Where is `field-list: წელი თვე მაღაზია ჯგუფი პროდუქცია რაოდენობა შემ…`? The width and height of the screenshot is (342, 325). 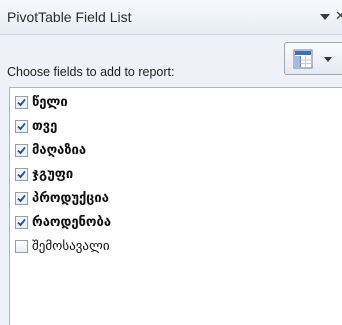
field-list: წელი თვე მაღაზია ჯგუფი პროდუქცია რაოდენობა შემ… is located at coordinates (63, 177).